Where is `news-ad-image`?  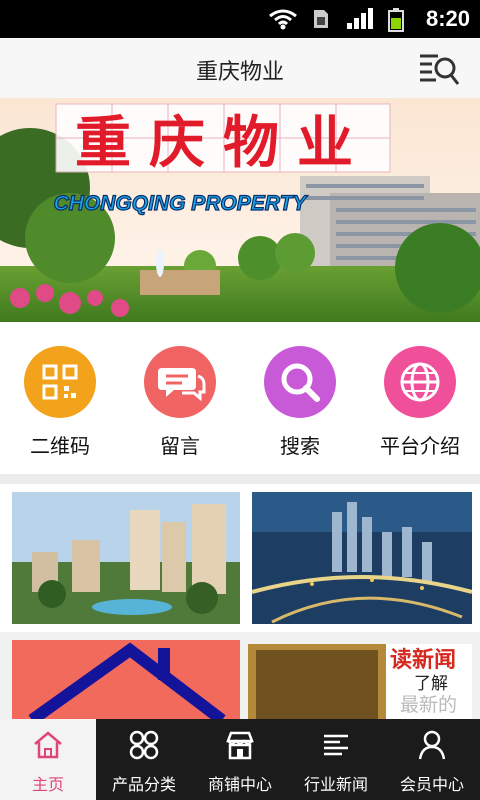 news-ad-image is located at coordinates (317, 682).